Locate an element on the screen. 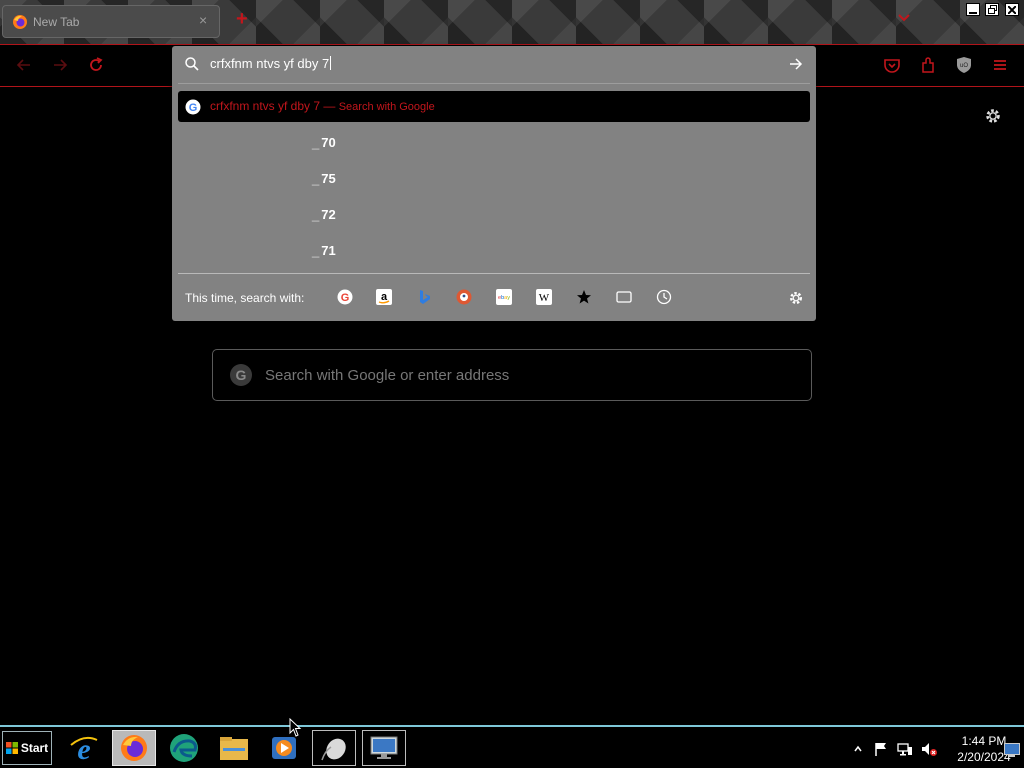 This screenshot has width=1024, height=768. tab-title: New Tab is located at coordinates (56, 22).